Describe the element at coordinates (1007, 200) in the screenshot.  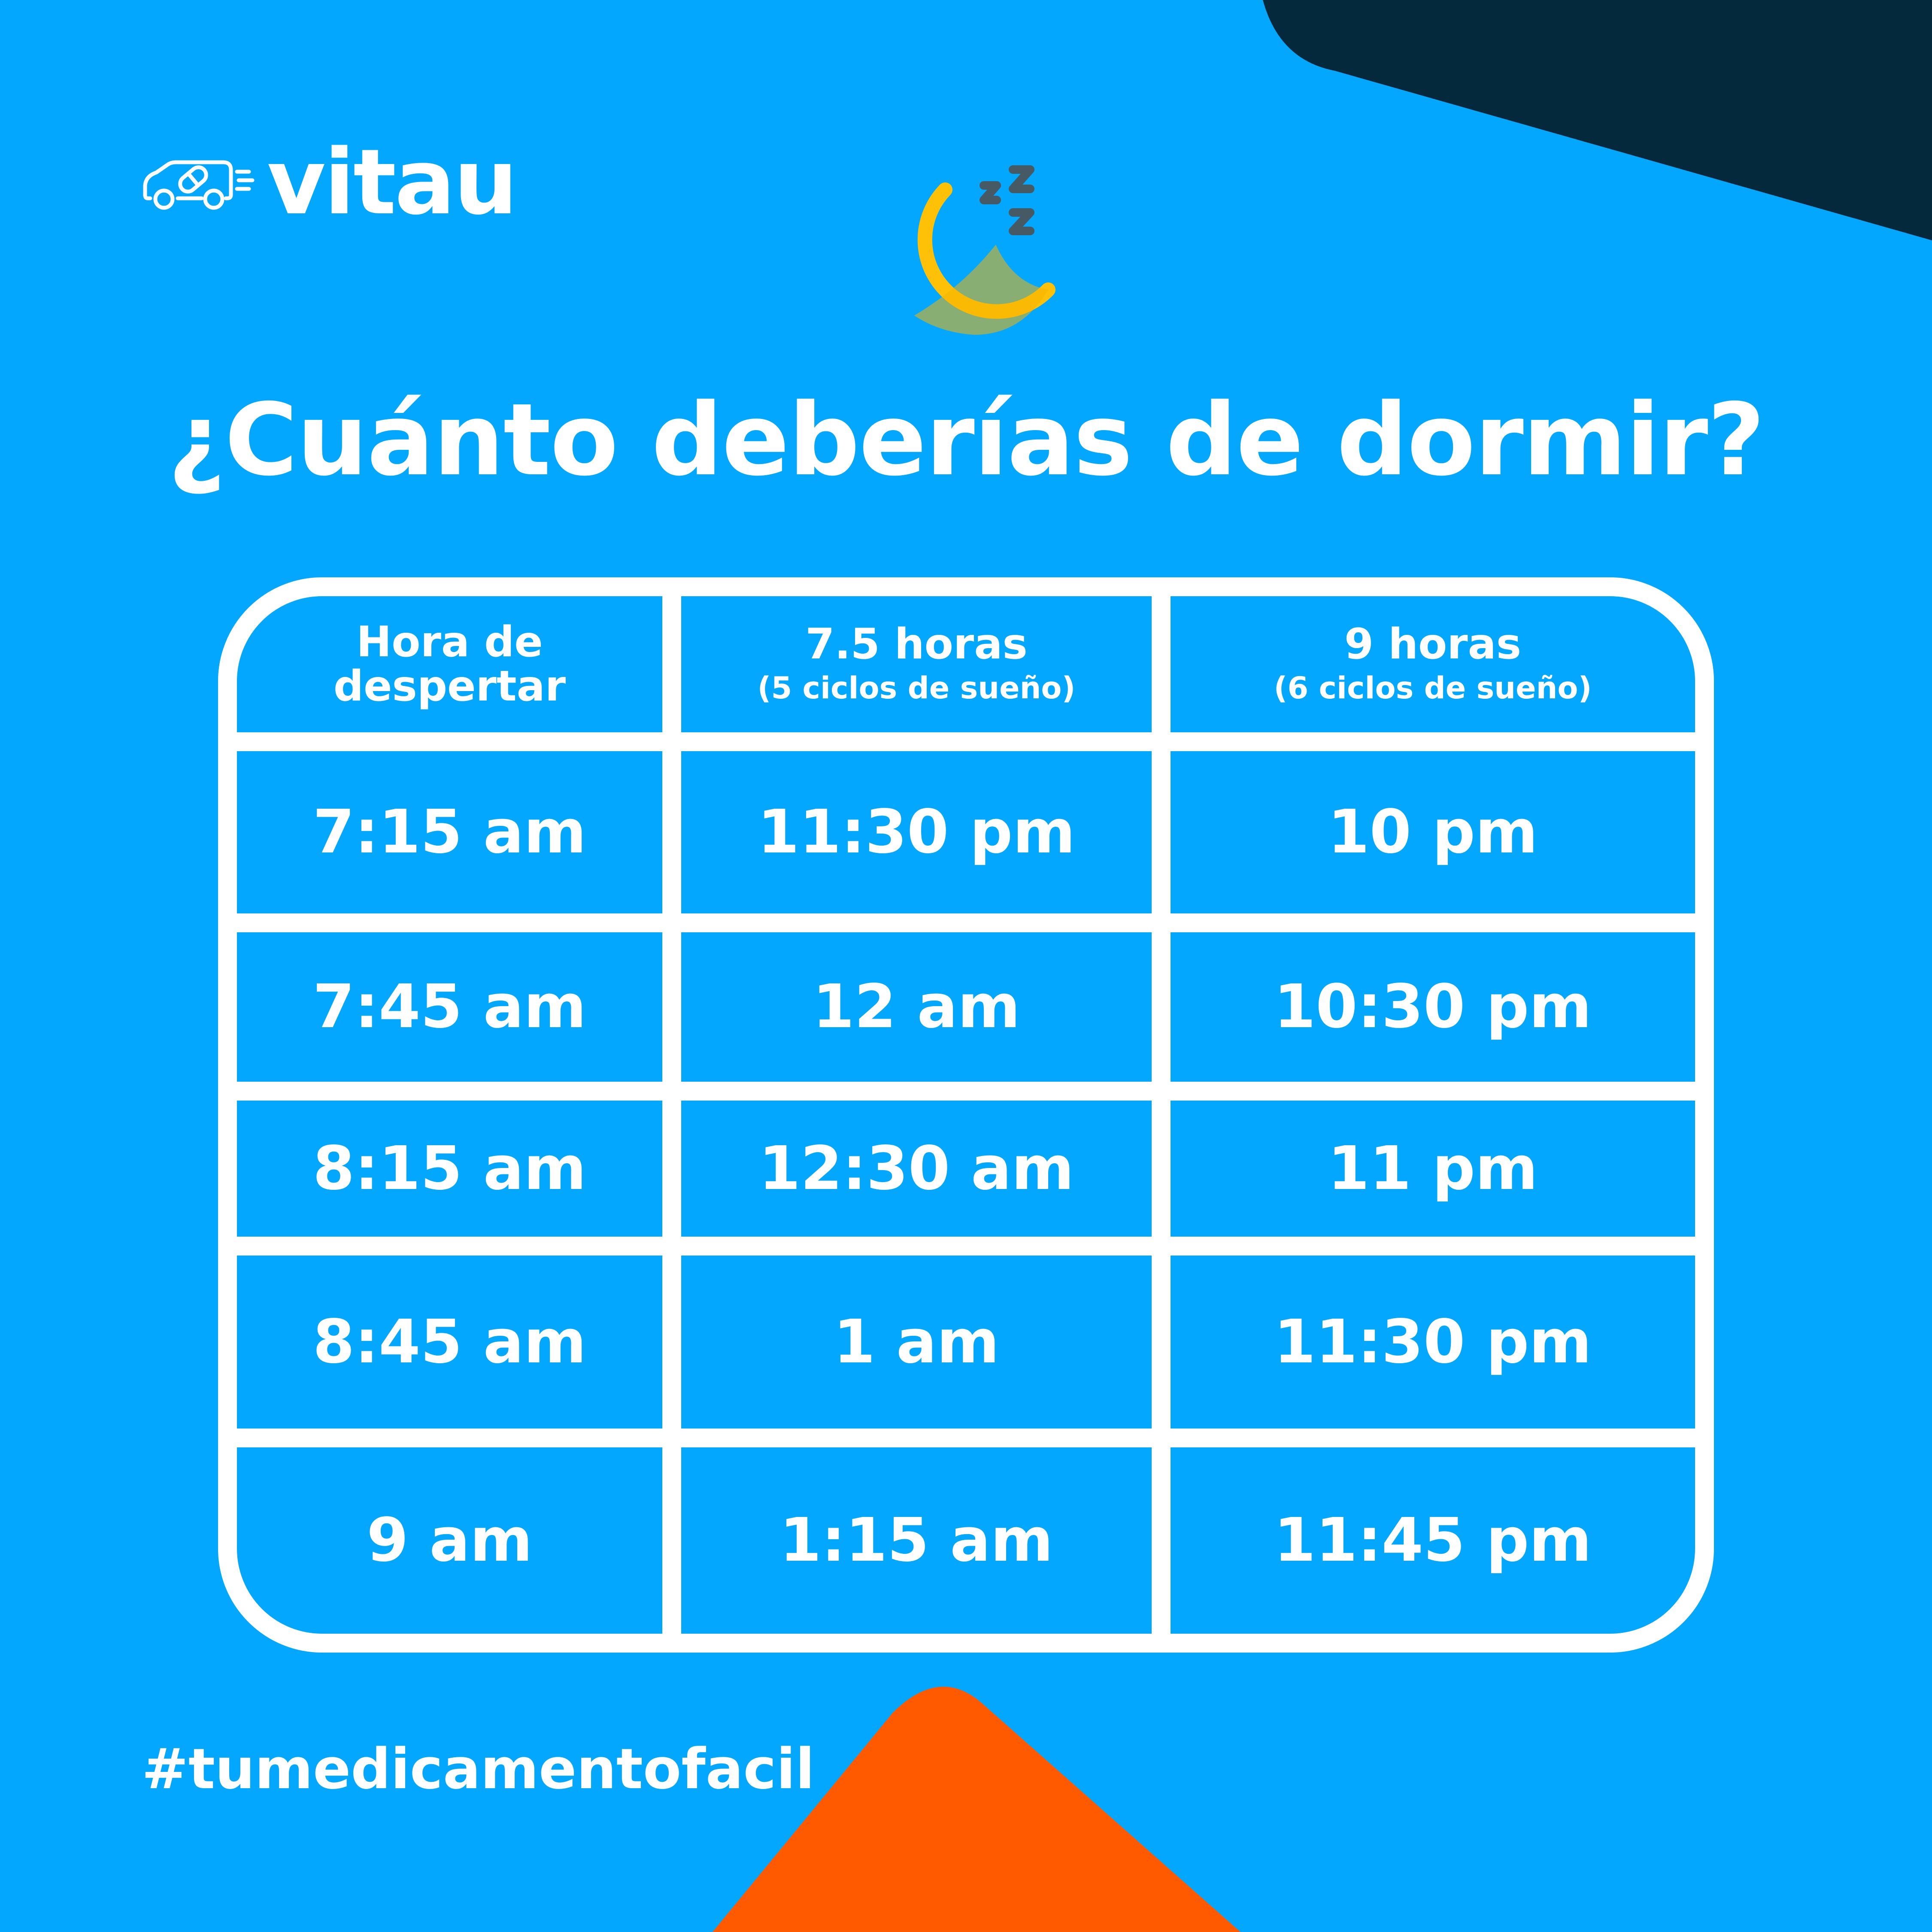
I see `zzz-icon` at that location.